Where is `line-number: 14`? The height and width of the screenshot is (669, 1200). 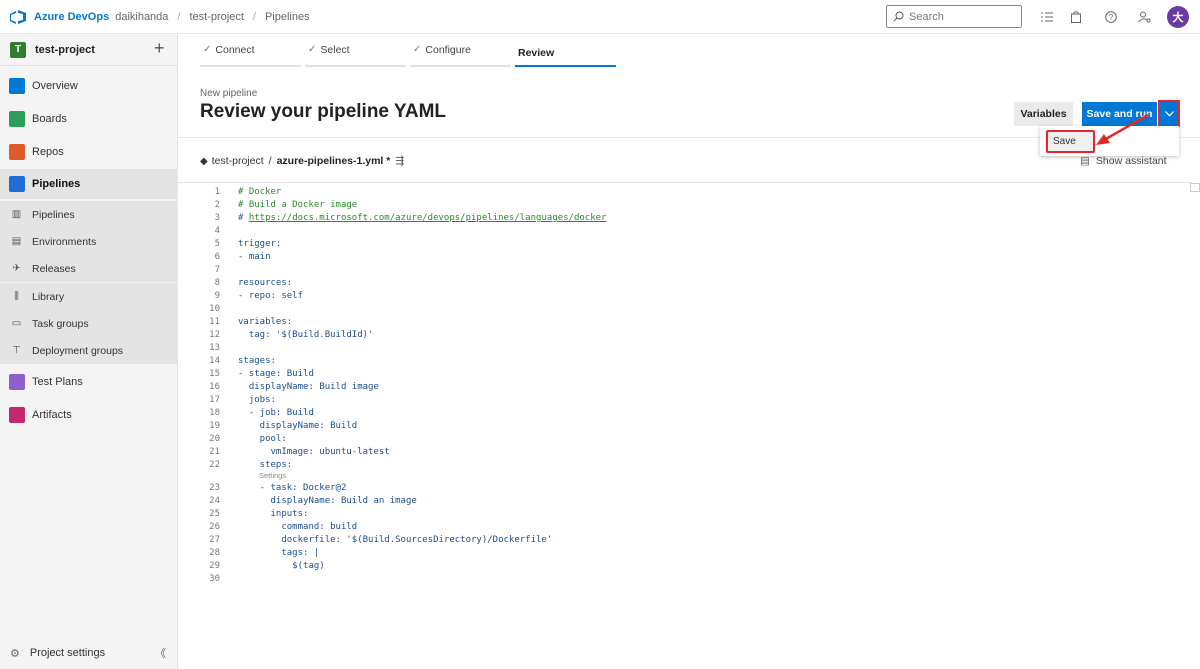 line-number: 14 is located at coordinates (214, 361).